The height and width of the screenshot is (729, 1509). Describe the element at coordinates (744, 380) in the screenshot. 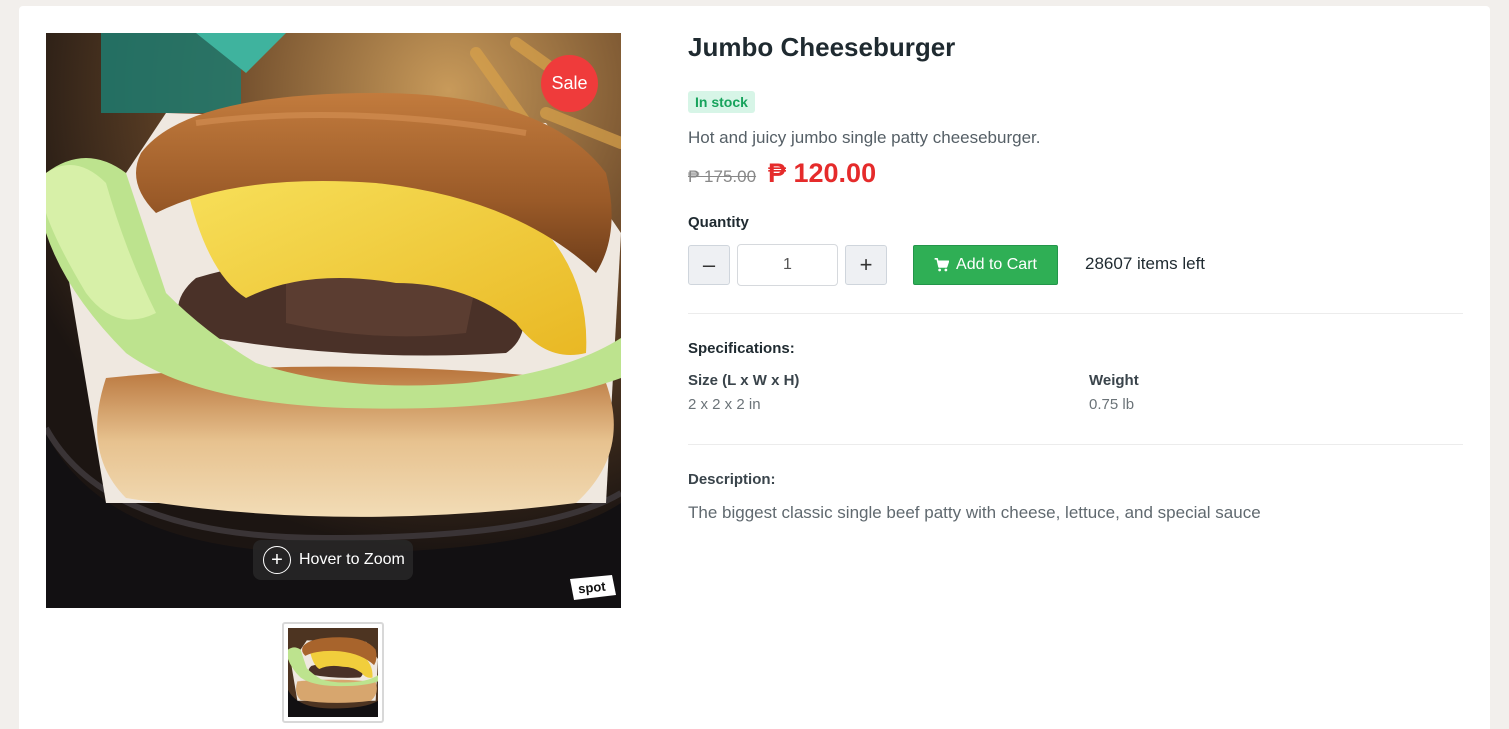

I see `spec-size-label: Size (L x W x H)` at that location.